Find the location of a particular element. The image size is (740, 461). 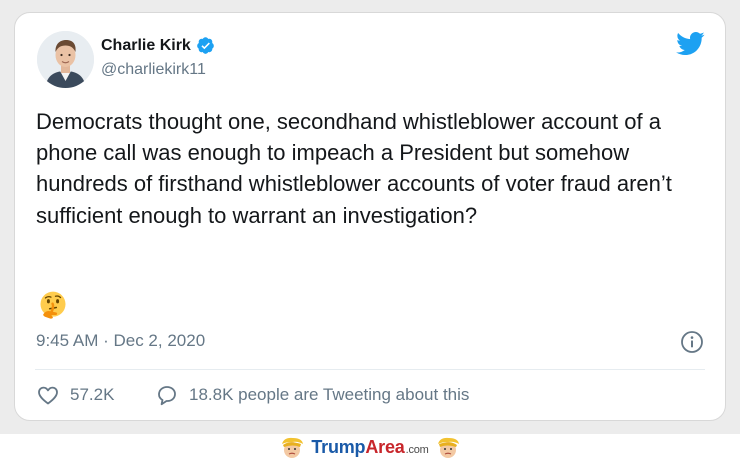

conversation-text: 18.8K people are Tweeting about this is located at coordinates (329, 394).